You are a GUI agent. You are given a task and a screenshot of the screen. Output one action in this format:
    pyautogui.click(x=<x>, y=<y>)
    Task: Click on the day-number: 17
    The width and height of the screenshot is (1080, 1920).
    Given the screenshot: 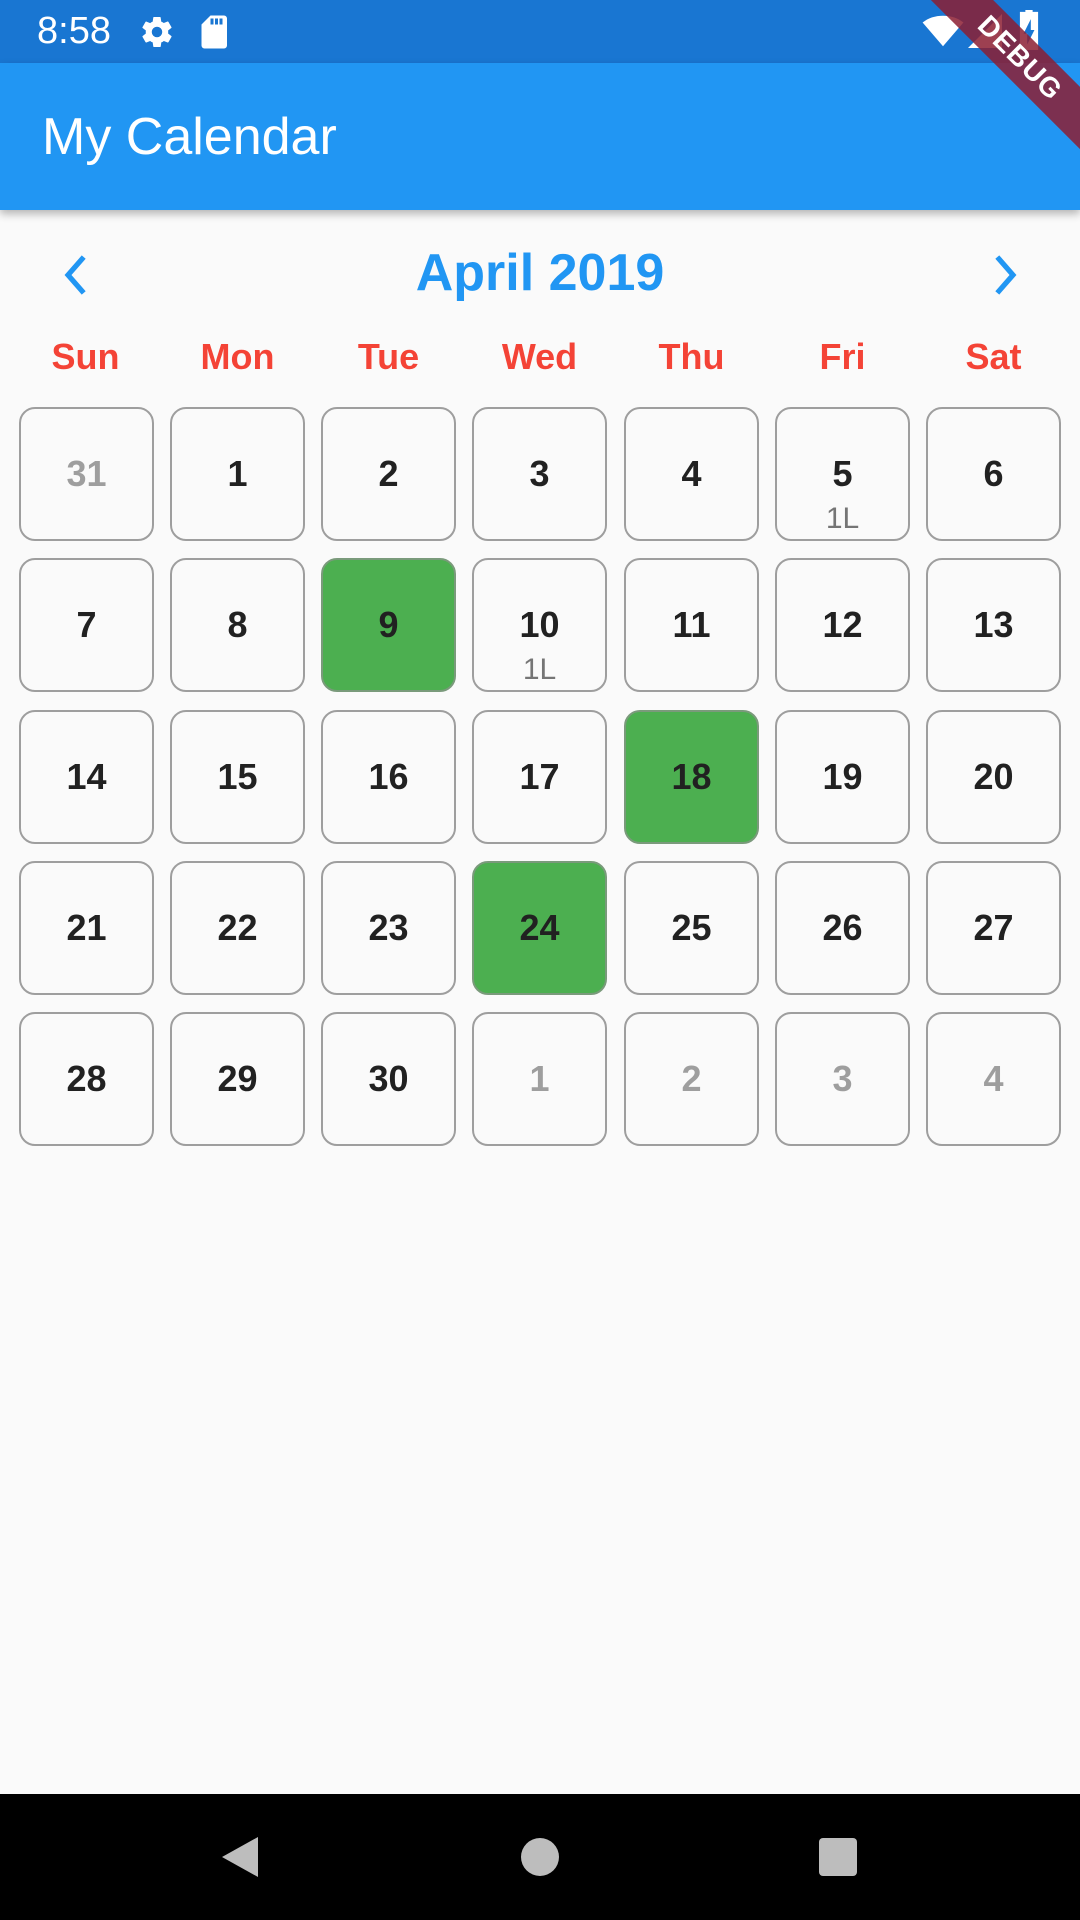 What is the action you would take?
    pyautogui.click(x=539, y=776)
    